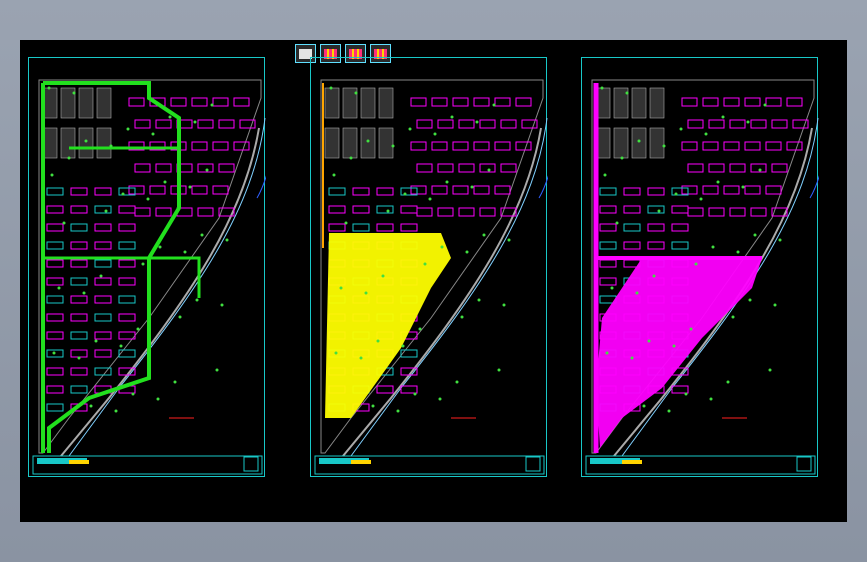  I want to click on title-block-text, so click(79, 462).